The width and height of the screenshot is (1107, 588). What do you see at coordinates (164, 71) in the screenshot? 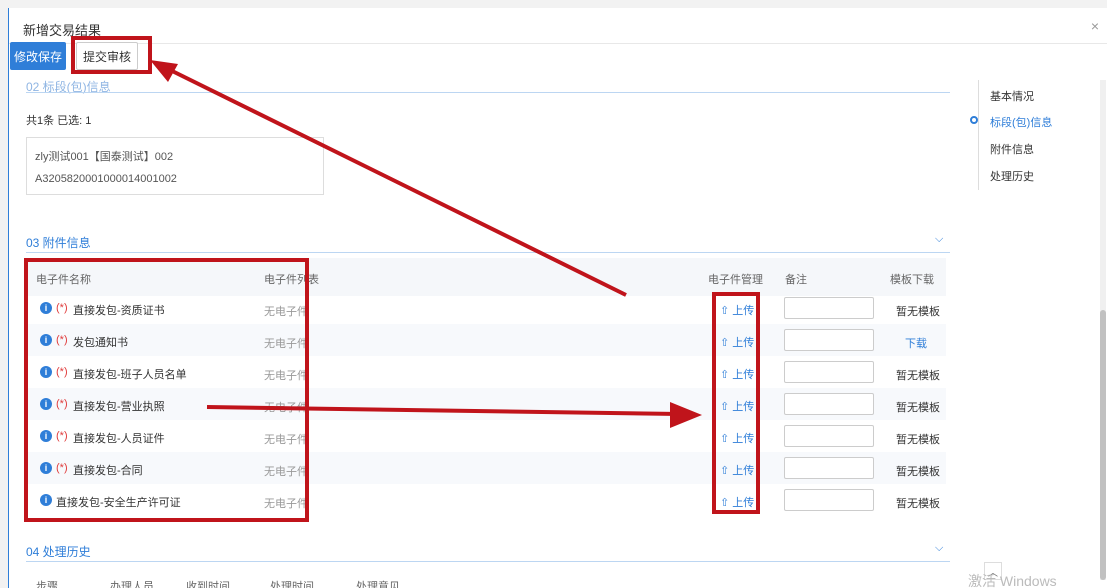
I see `arrowhead-submit` at bounding box center [164, 71].